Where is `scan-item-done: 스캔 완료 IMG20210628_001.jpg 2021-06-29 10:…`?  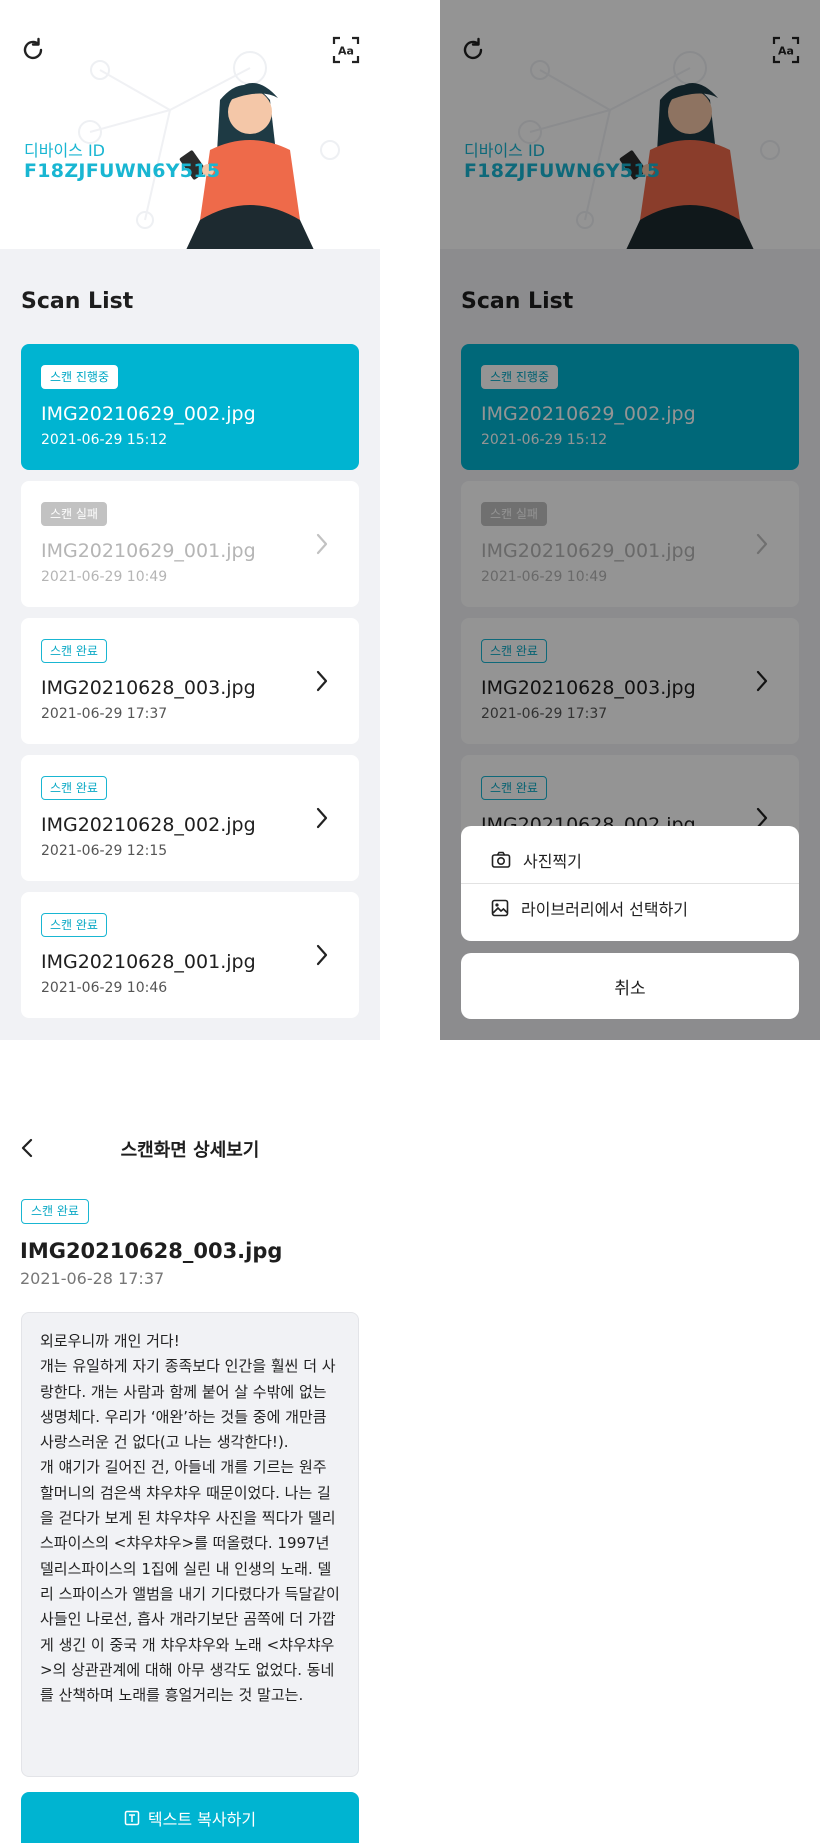
scan-item-done: 스캔 완료 IMG20210628_001.jpg 2021-06-29 10:… is located at coordinates (190, 955).